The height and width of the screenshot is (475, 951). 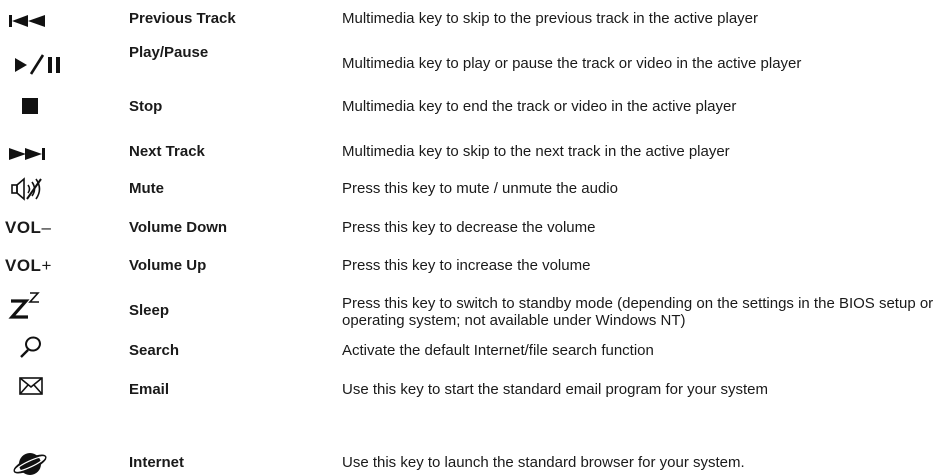 I want to click on volume-up-icon: VOL +, so click(x=28, y=266).